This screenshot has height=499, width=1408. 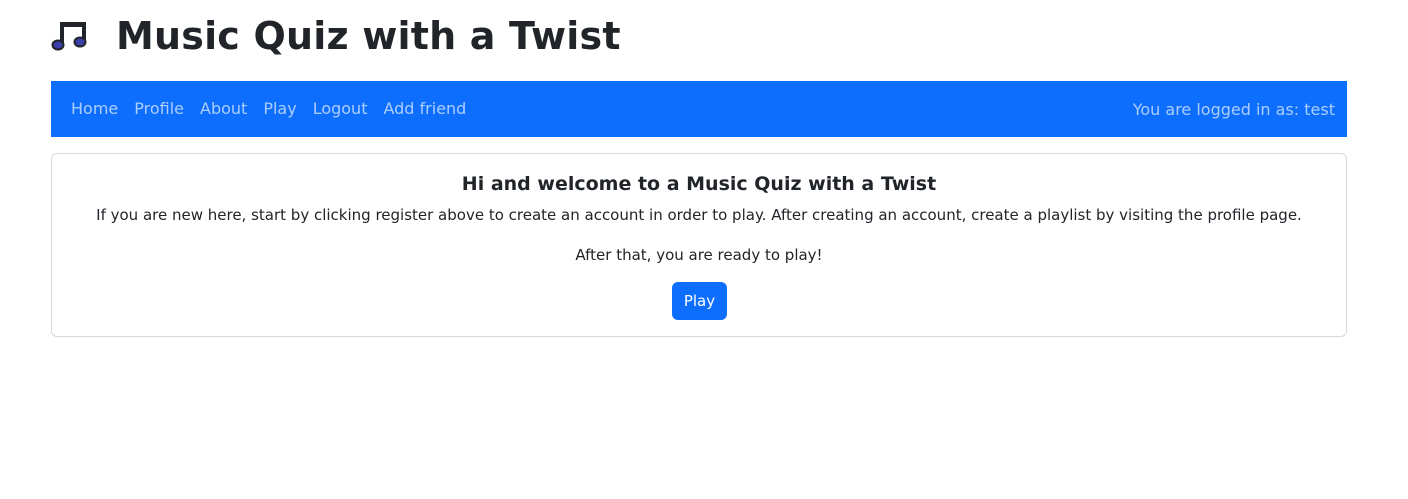 I want to click on ready-text: After that, you are ready to play!, so click(x=699, y=255).